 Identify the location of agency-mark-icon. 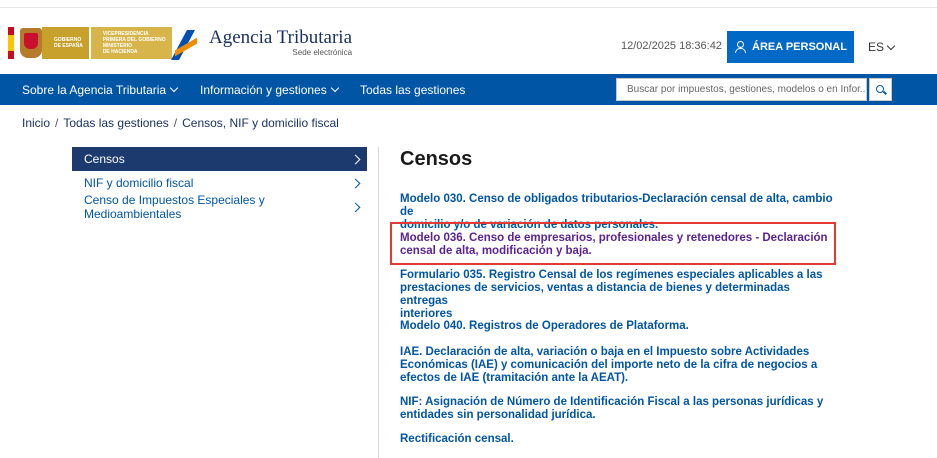
(187, 44).